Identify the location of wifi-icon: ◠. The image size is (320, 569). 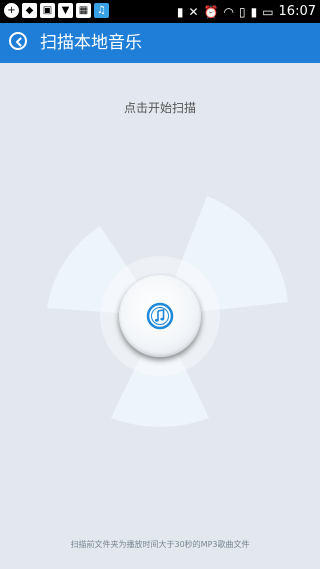
(228, 11).